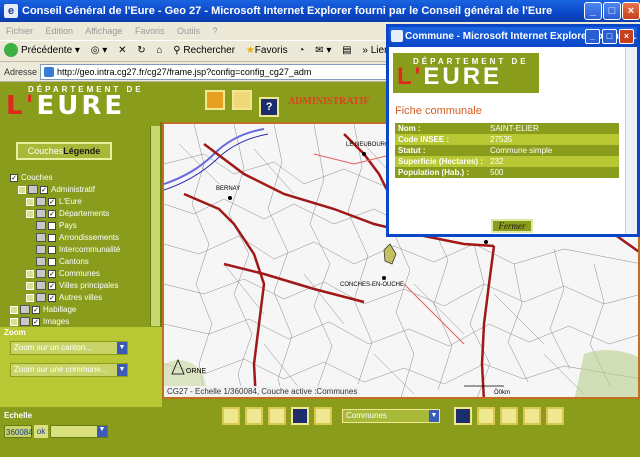  Describe the element at coordinates (65, 310) in the screenshot. I see `tree-item-habillage: ✓ Habillage` at that location.